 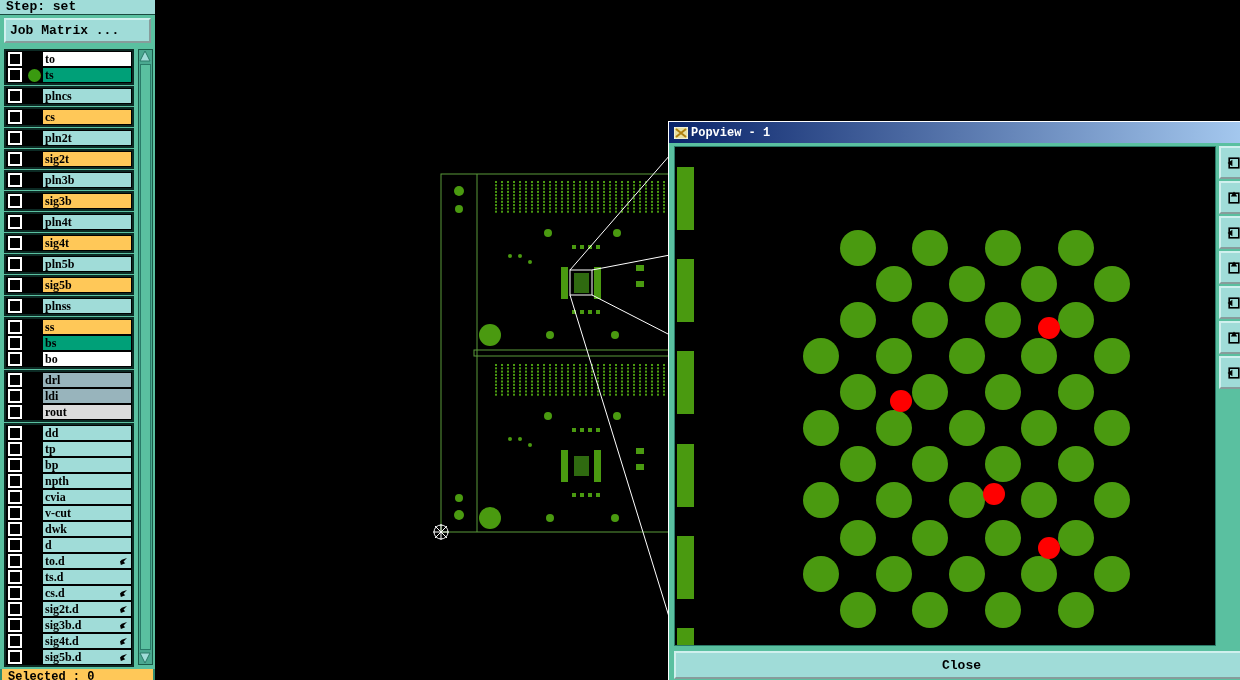 I want to click on layer-name: v-cut, so click(x=87, y=513).